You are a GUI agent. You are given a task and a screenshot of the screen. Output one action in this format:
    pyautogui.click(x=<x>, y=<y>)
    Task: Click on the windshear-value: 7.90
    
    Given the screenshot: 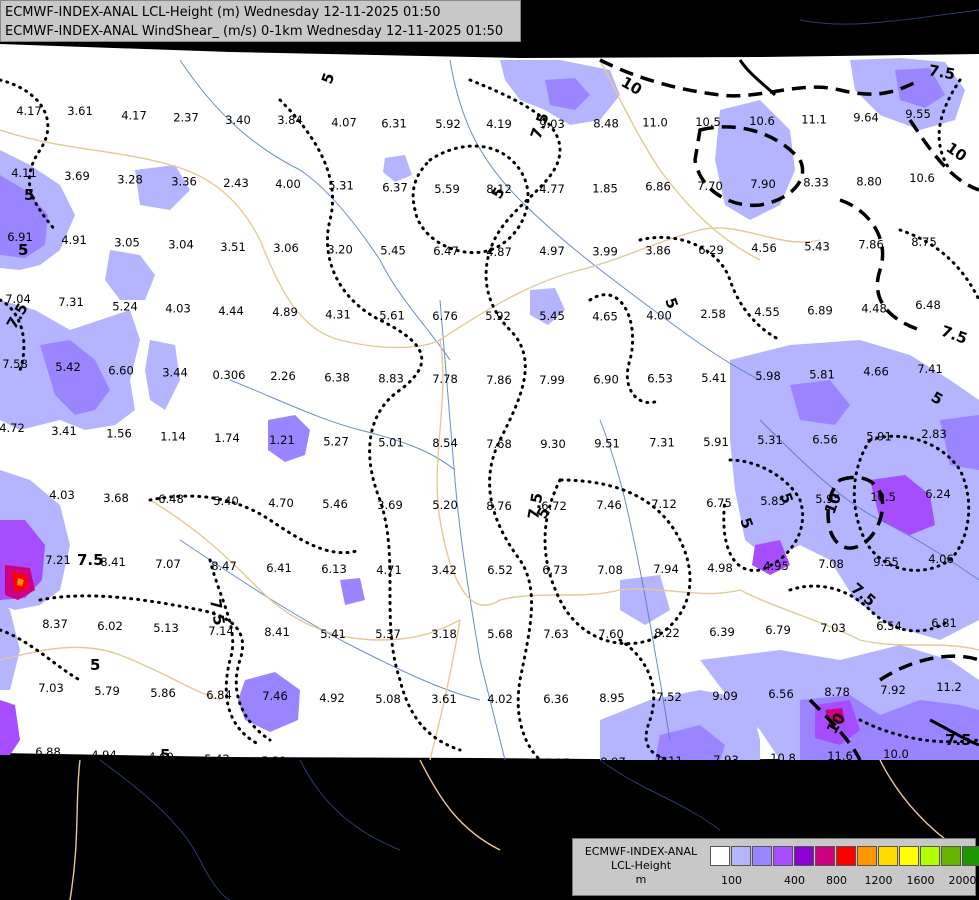 What is the action you would take?
    pyautogui.click(x=763, y=184)
    